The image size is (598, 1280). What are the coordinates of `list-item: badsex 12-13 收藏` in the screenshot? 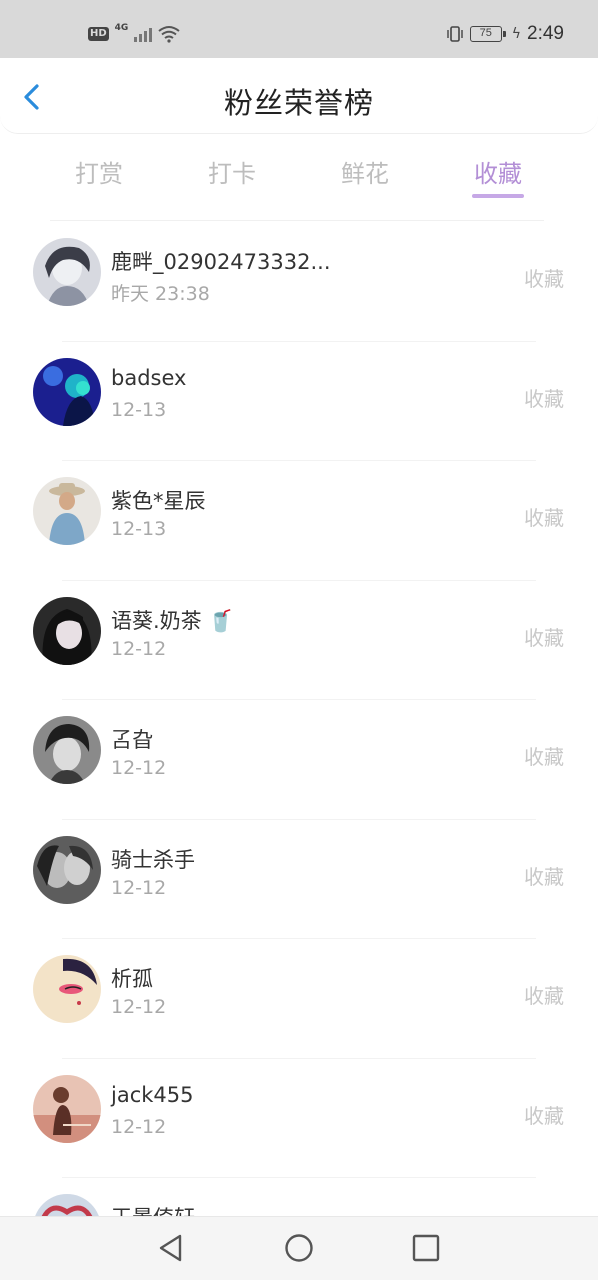 It's located at (299, 401).